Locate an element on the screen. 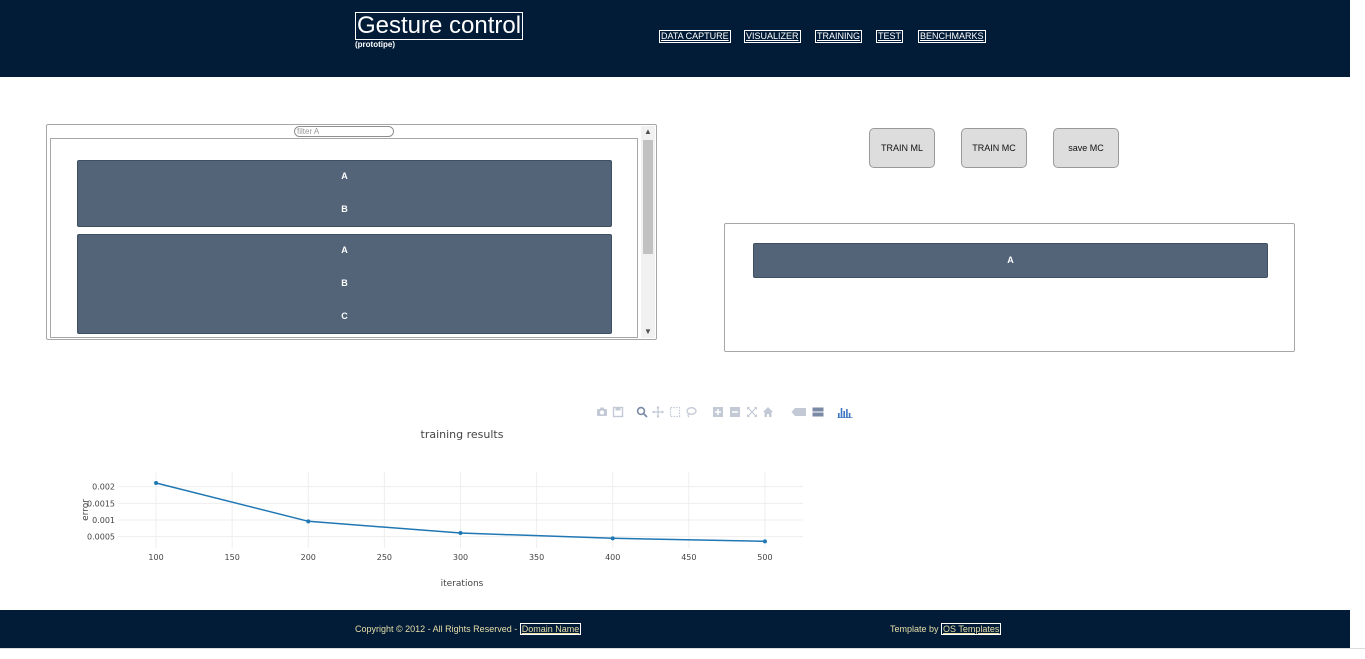 This screenshot has height=659, width=1365. filter-input is located at coordinates (344, 131).